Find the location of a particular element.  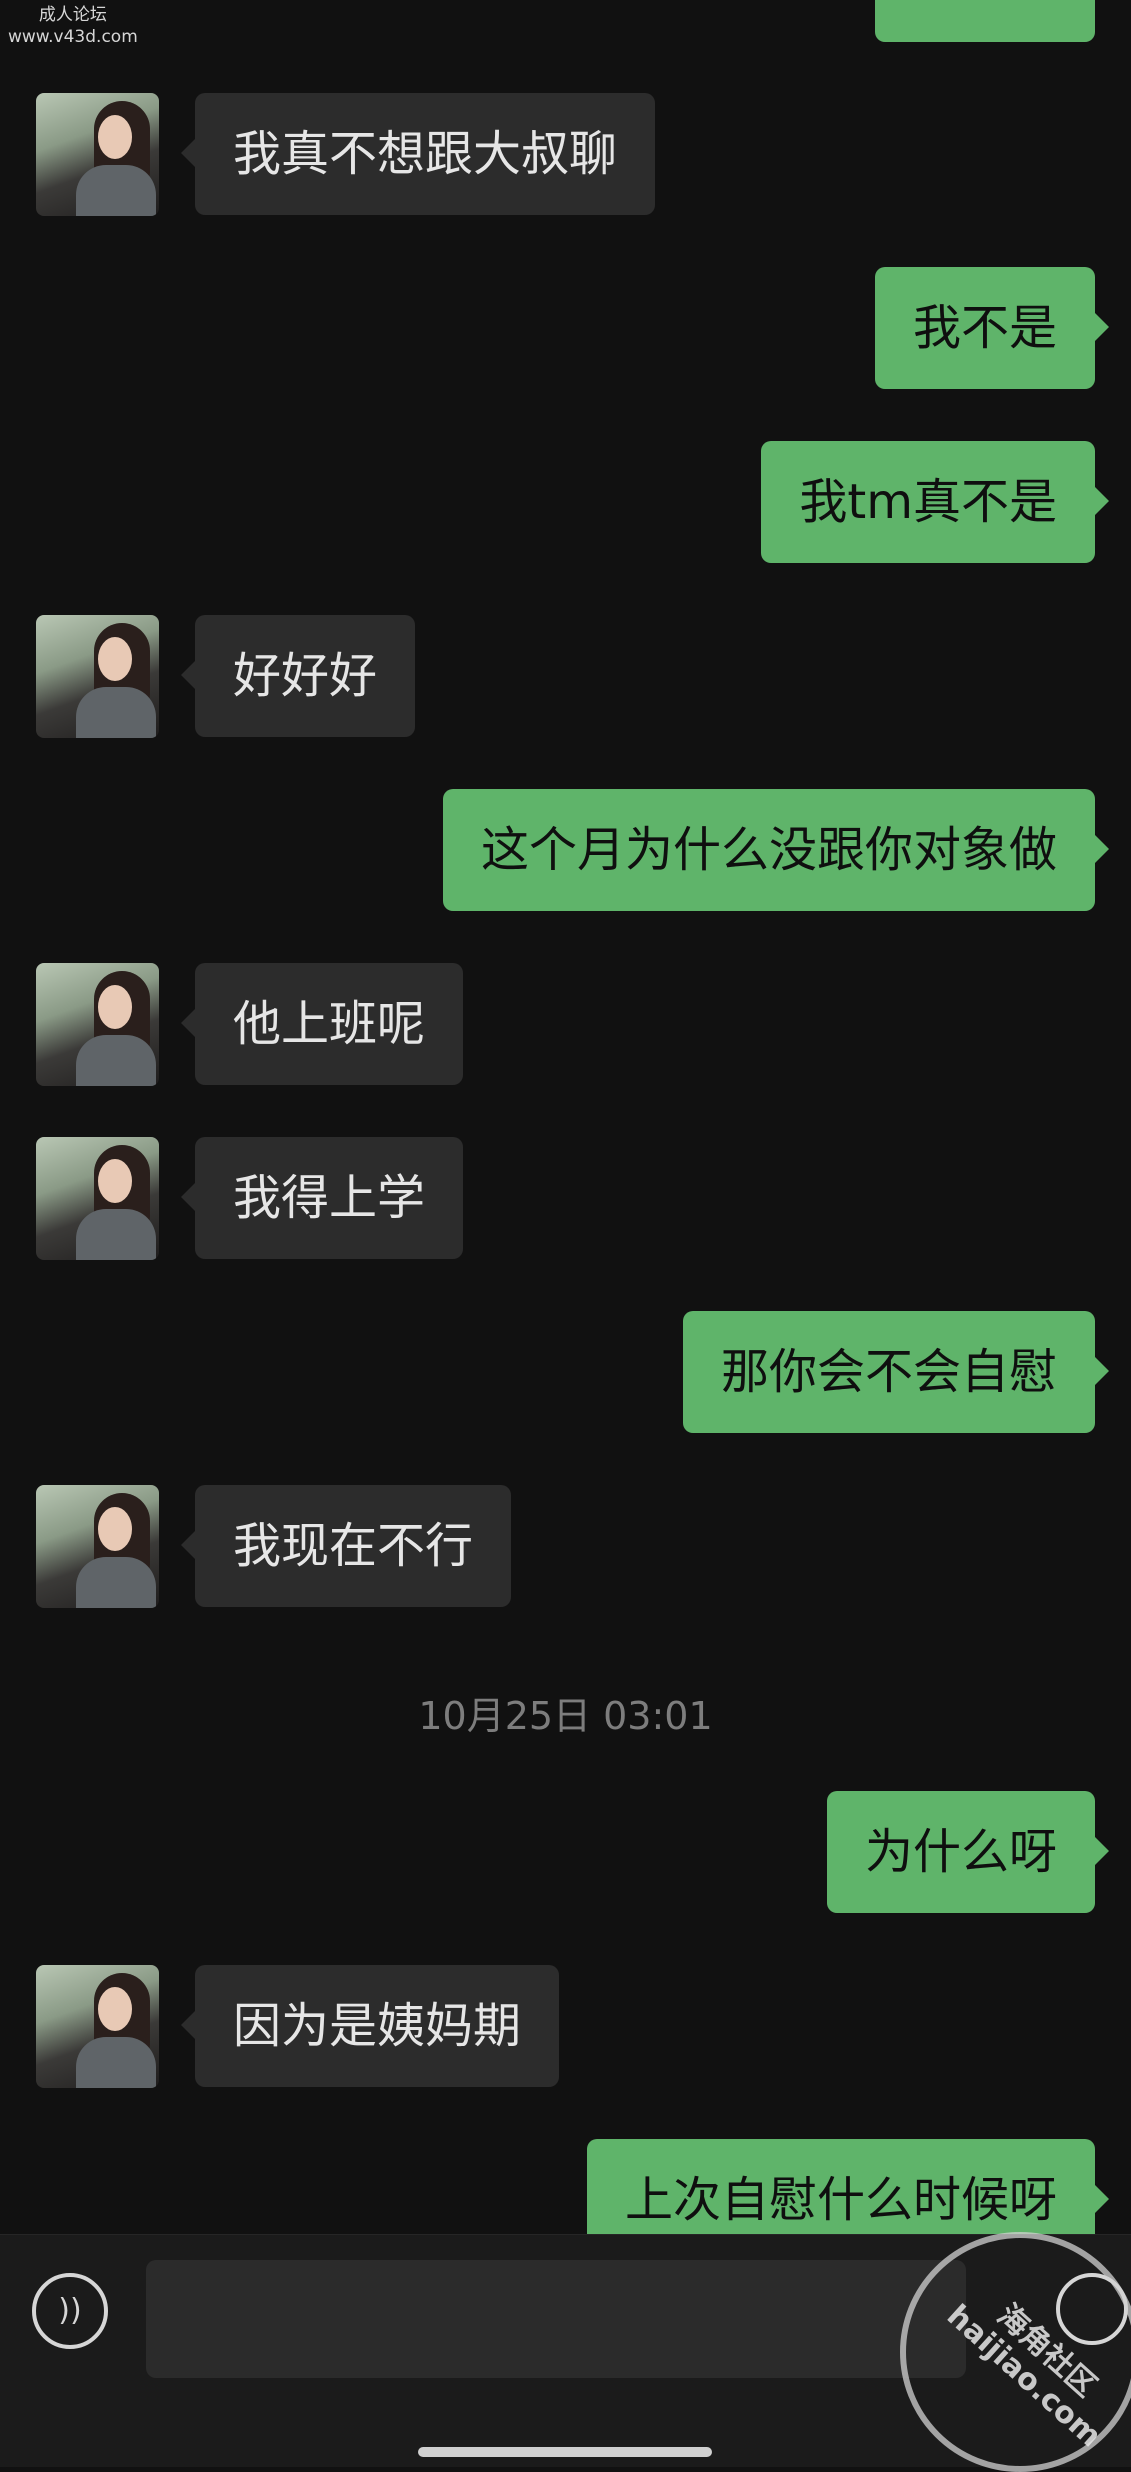

message-bubble-received: 他上班呢 is located at coordinates (322, 1024).